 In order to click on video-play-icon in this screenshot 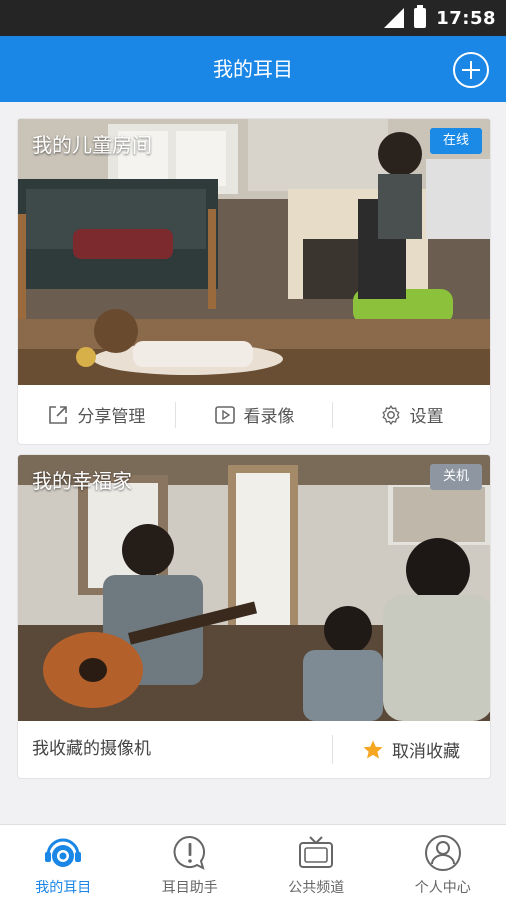, I will do `click(225, 415)`.